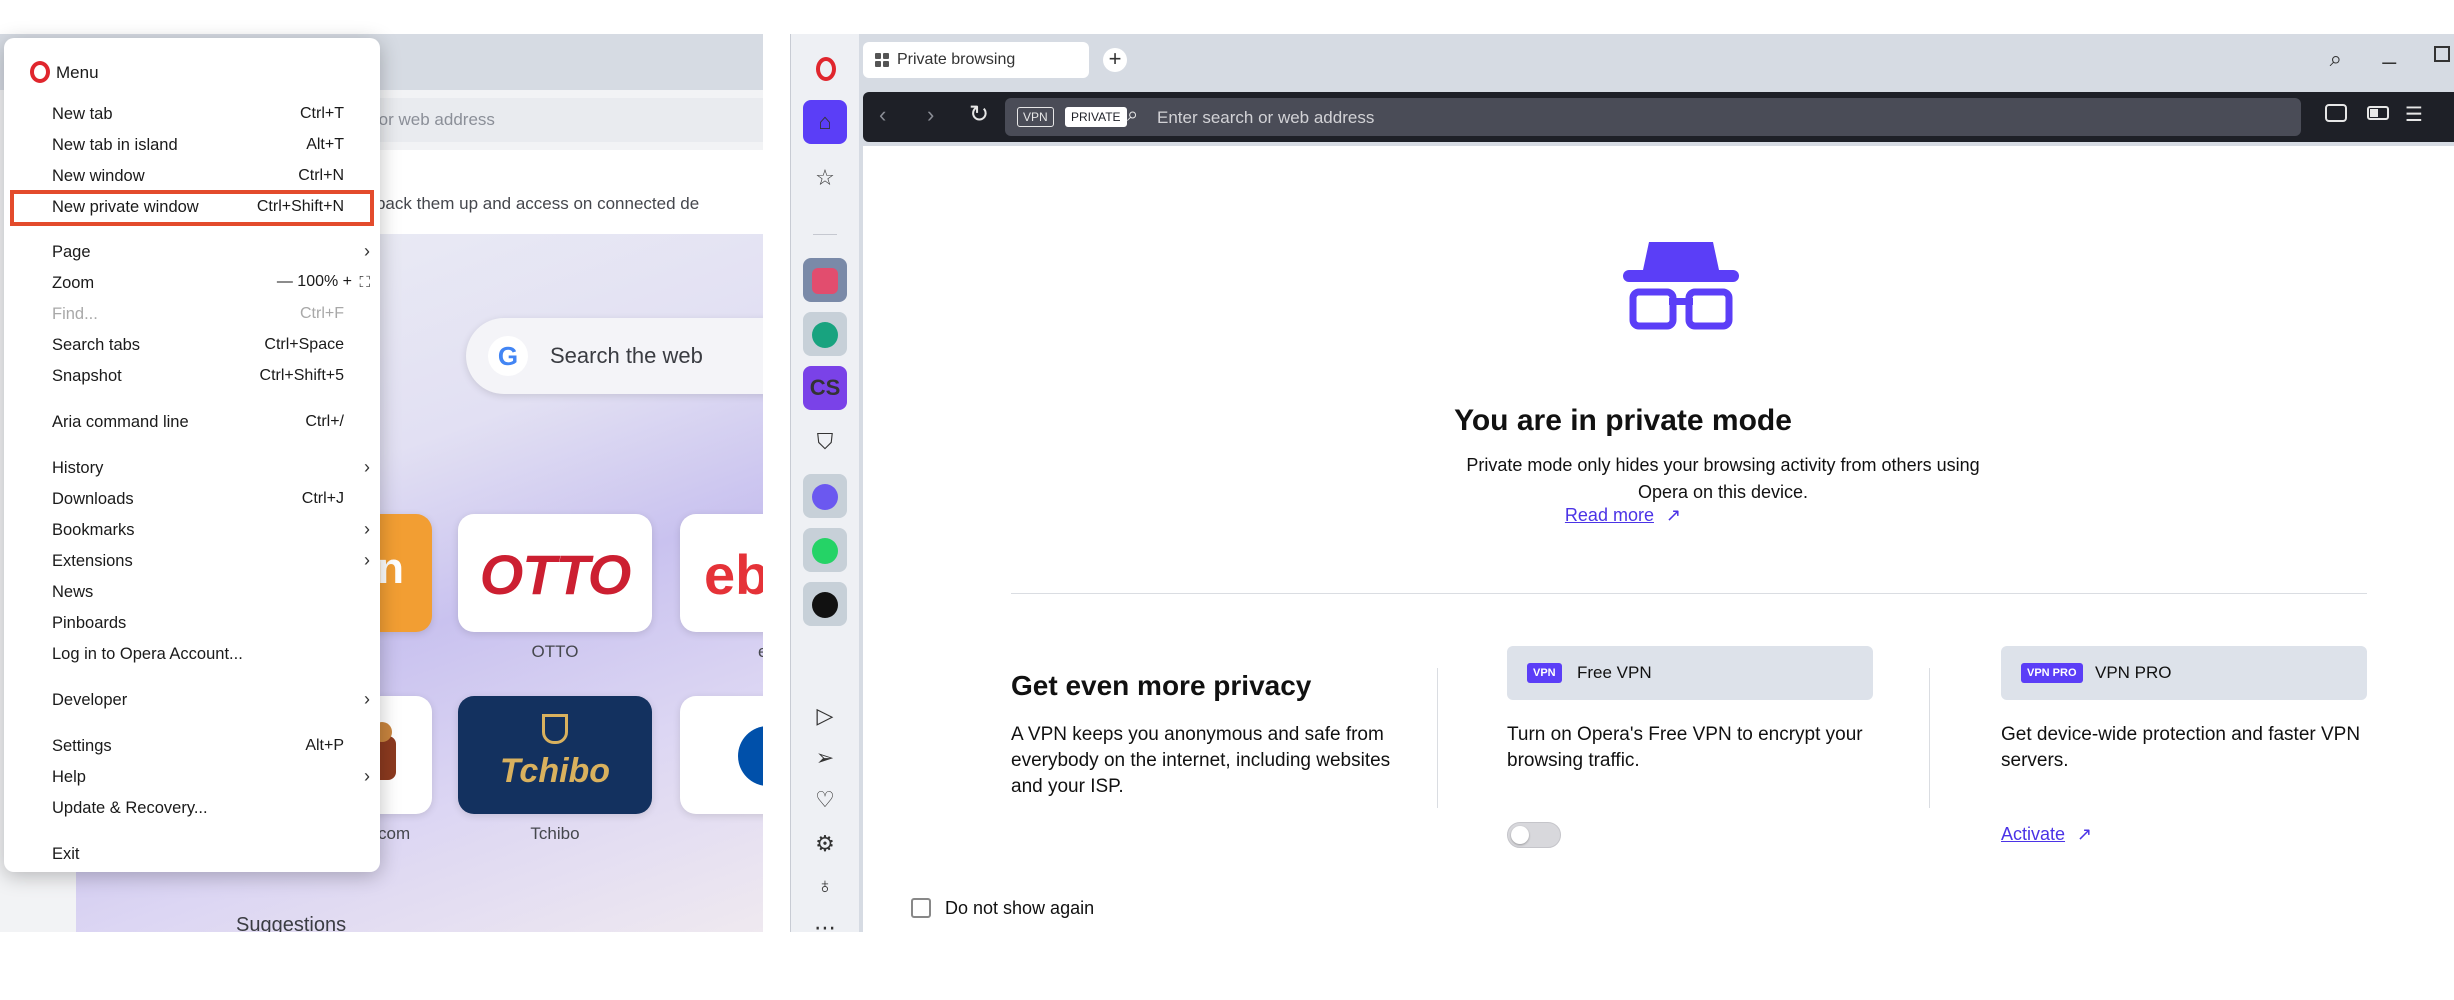  Describe the element at coordinates (1690, 673) in the screenshot. I see `free-vpn-card: VPN Free VPN` at that location.